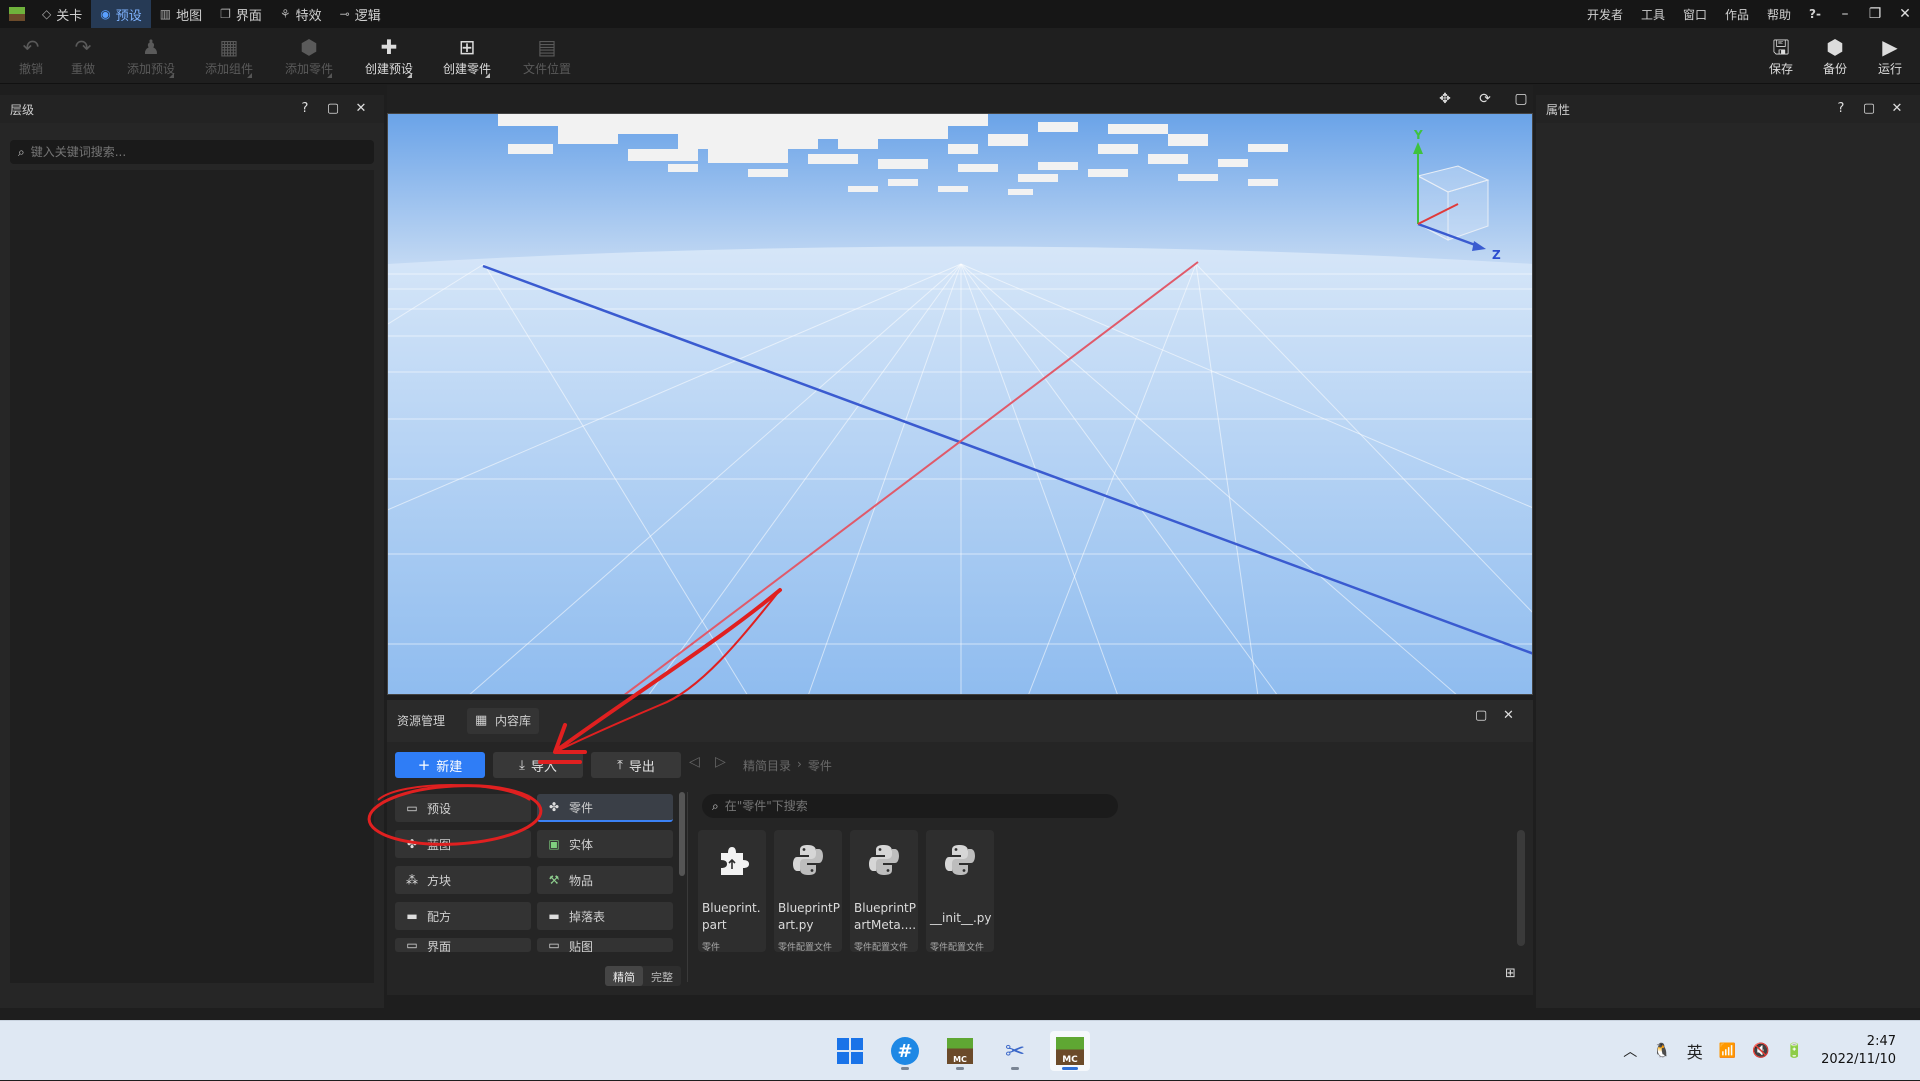 The height and width of the screenshot is (1081, 1920). What do you see at coordinates (808, 891) in the screenshot?
I see `file-item: BlueprintPart.py 零件配置文件` at bounding box center [808, 891].